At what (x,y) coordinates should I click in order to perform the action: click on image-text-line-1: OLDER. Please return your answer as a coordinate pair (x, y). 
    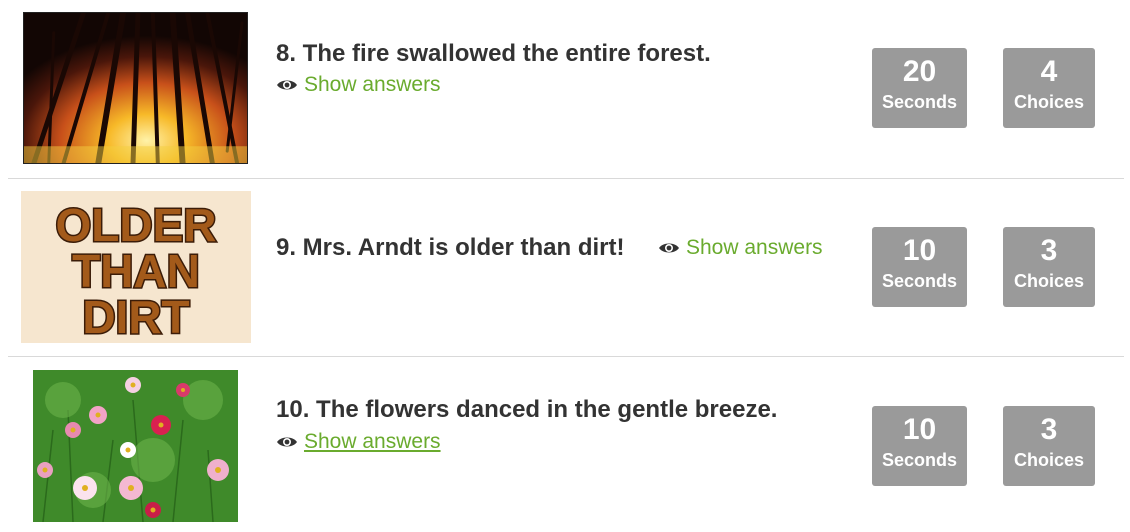
    Looking at the image, I should click on (136, 225).